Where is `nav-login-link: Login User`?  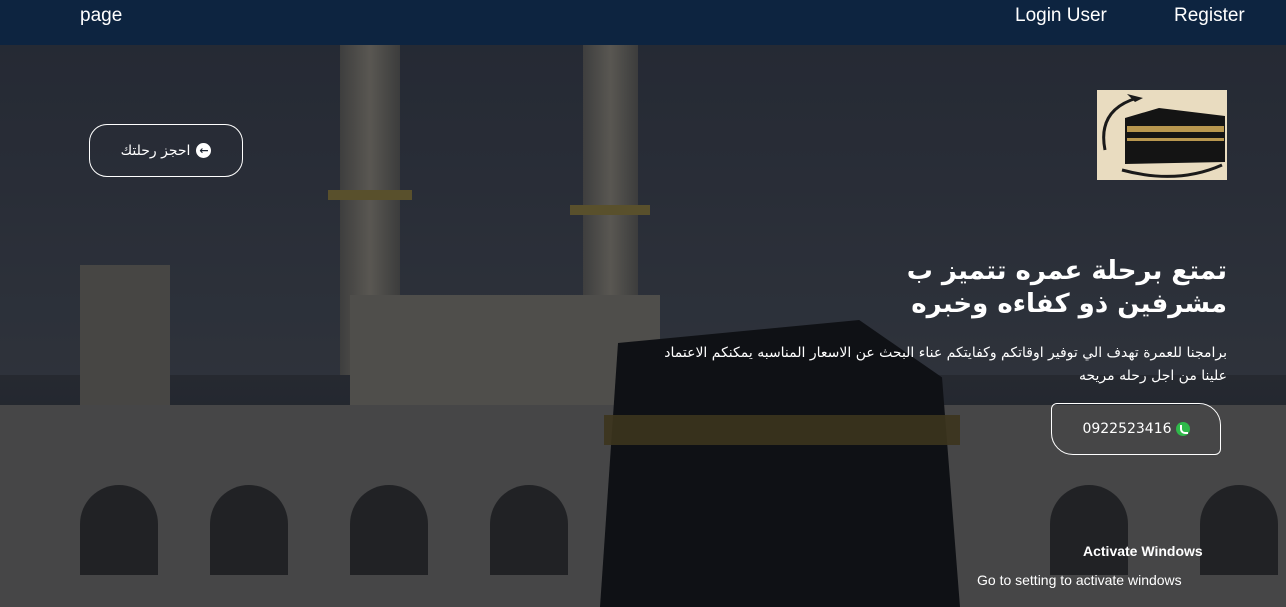 nav-login-link: Login User is located at coordinates (1061, 16).